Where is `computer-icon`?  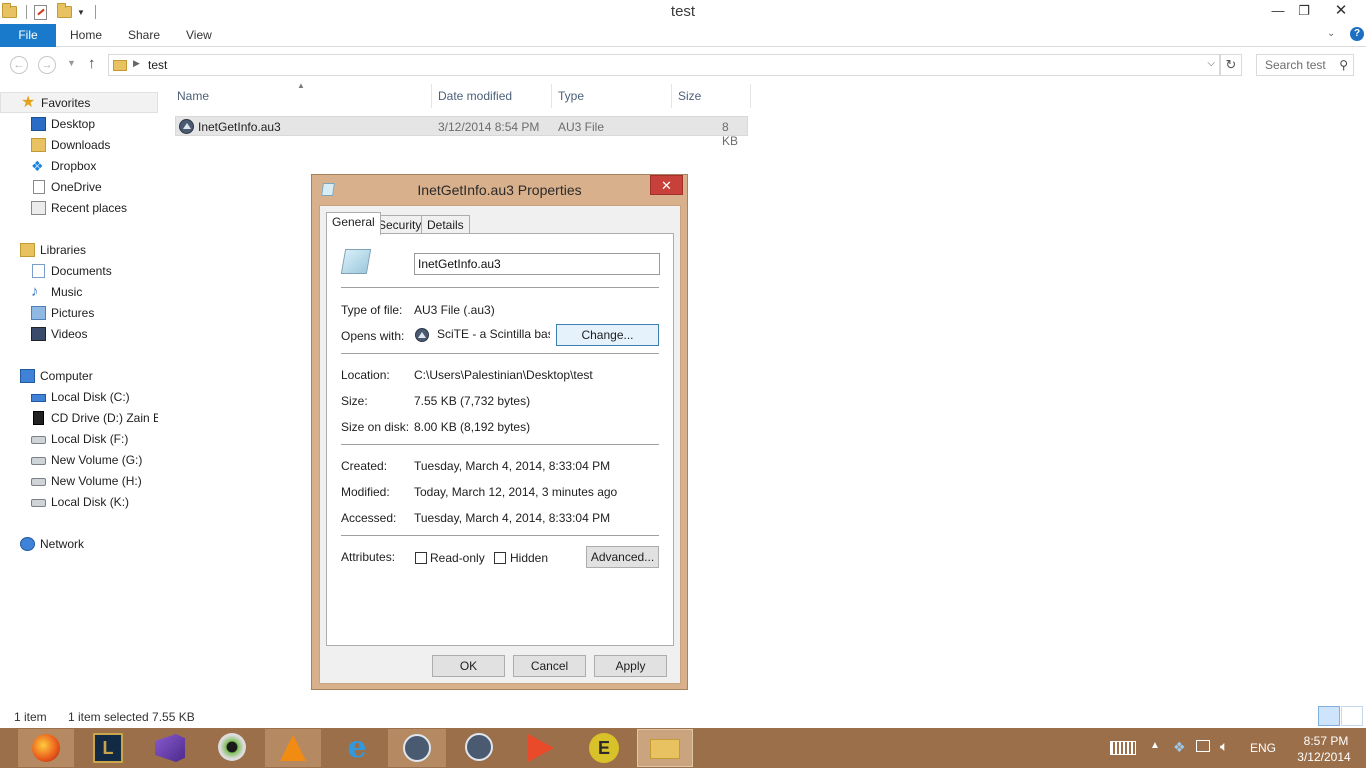
computer-icon is located at coordinates (27, 376).